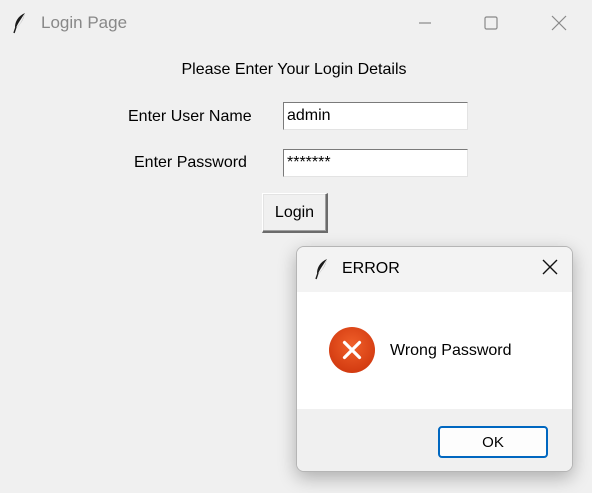 Image resolution: width=592 pixels, height=493 pixels. What do you see at coordinates (493, 442) in the screenshot?
I see `ok-button: OK` at bounding box center [493, 442].